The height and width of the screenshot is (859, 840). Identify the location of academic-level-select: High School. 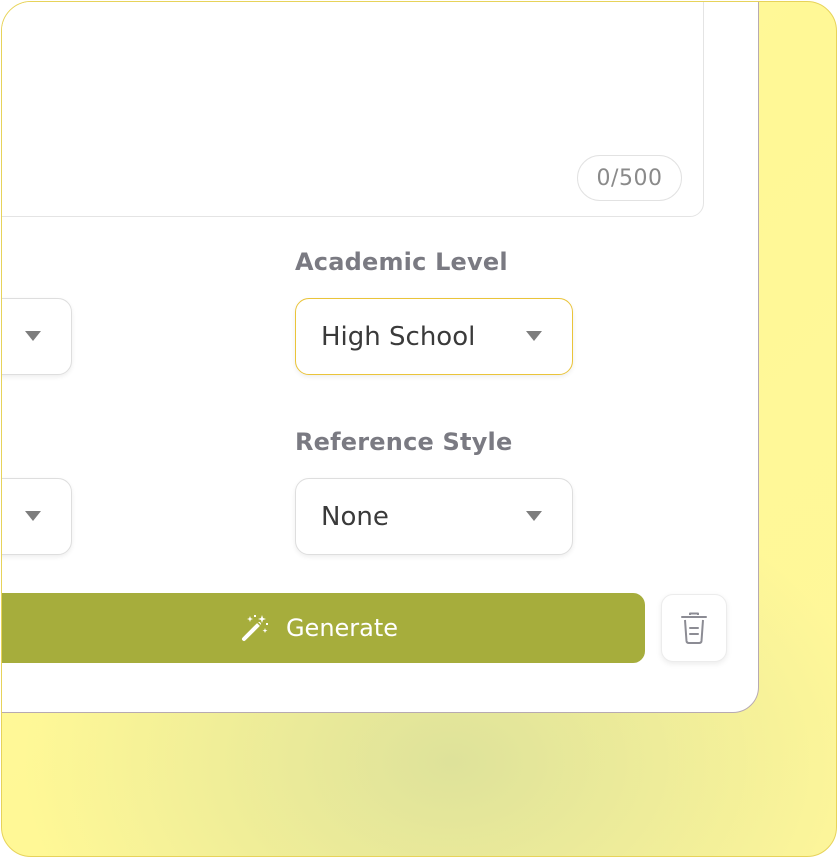
(434, 336).